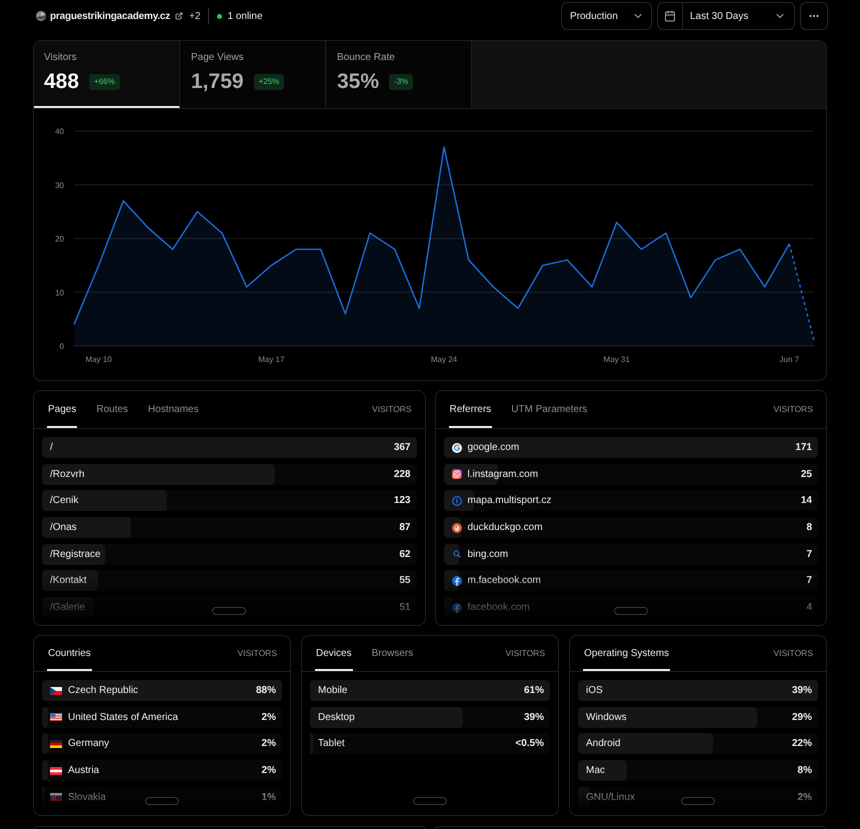 The height and width of the screenshot is (829, 860). I want to click on panel-tab: Operating Systems, so click(626, 653).